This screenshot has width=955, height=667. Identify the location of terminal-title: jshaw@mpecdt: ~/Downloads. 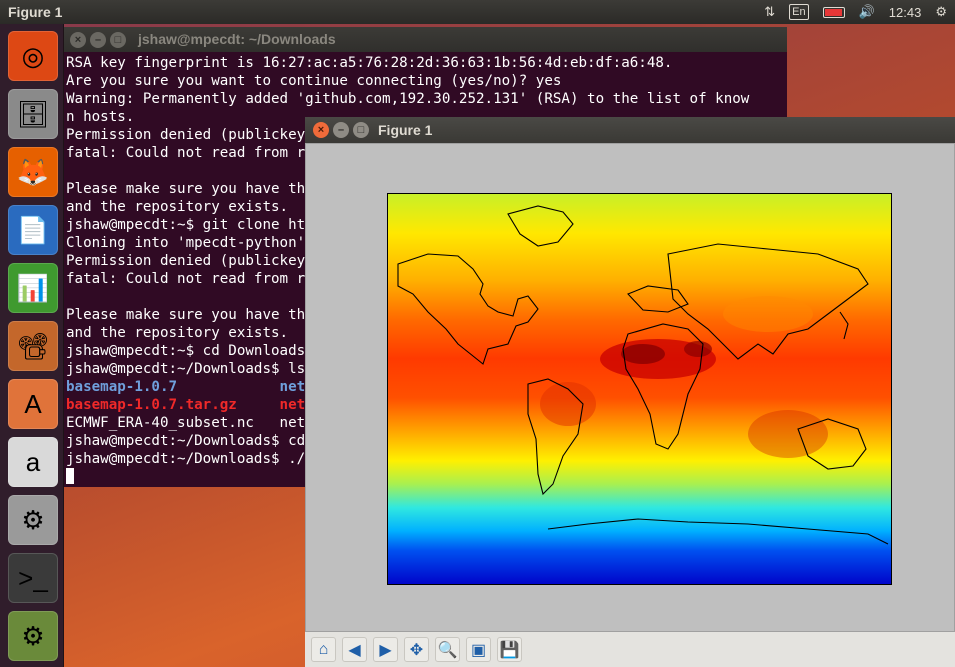
(237, 39).